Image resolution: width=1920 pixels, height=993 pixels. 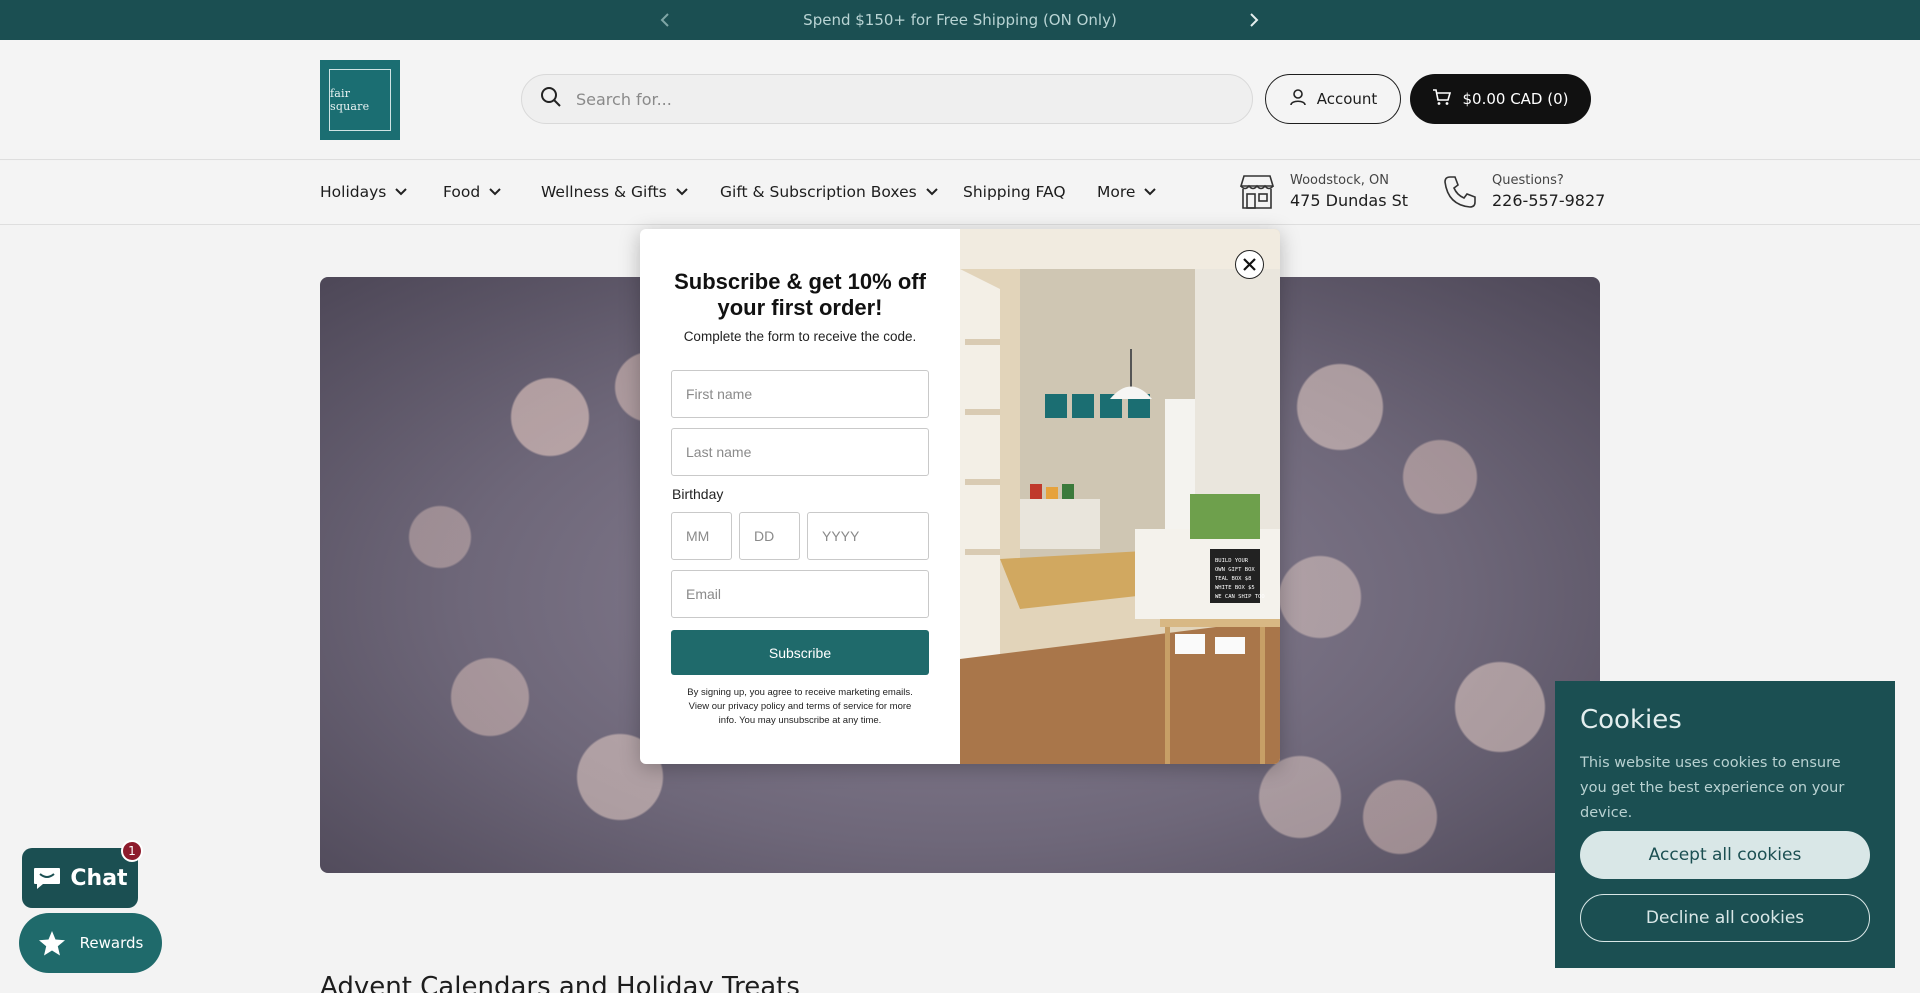 I want to click on chat-label: Chat, so click(x=99, y=878).